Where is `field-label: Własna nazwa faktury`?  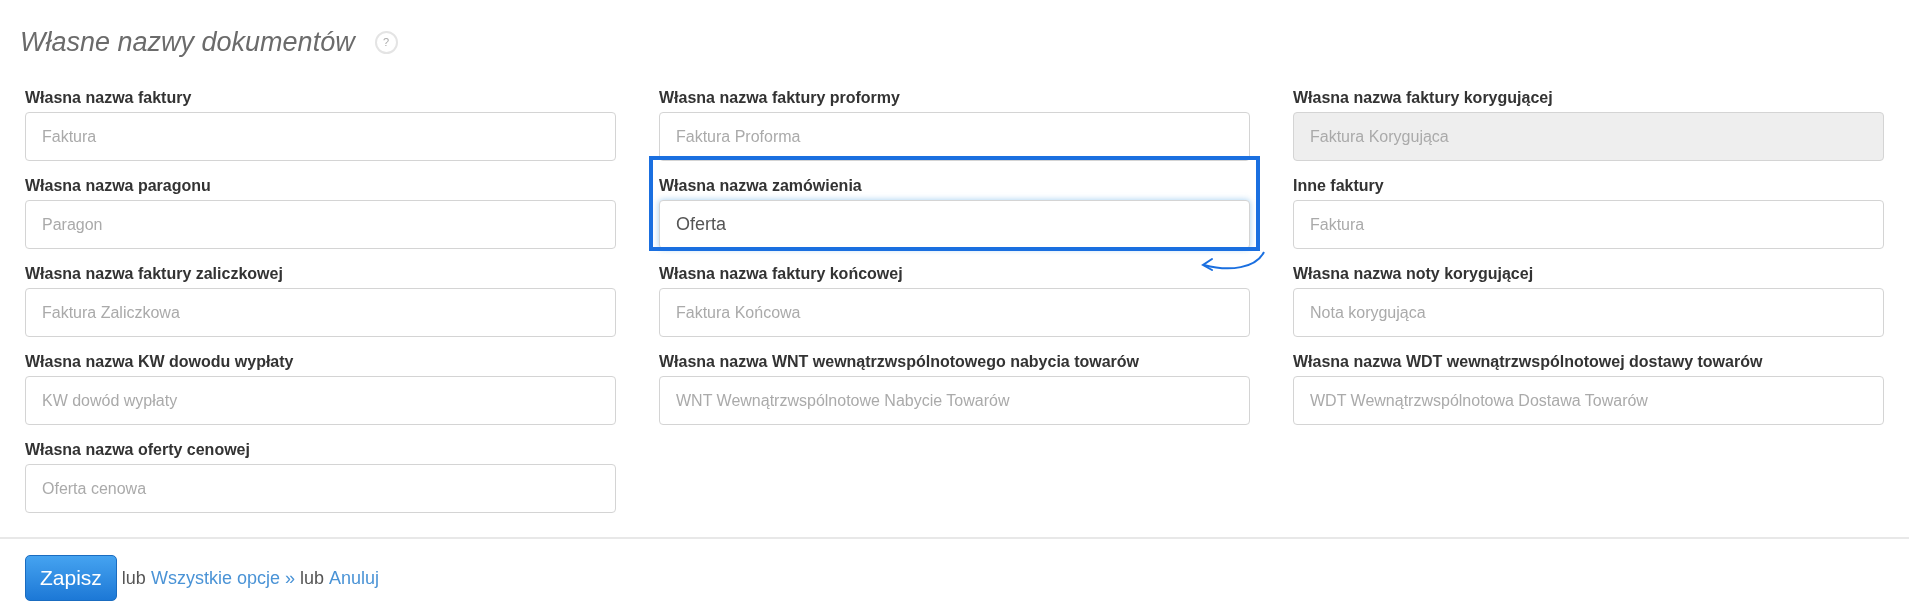
field-label: Własna nazwa faktury is located at coordinates (109, 97).